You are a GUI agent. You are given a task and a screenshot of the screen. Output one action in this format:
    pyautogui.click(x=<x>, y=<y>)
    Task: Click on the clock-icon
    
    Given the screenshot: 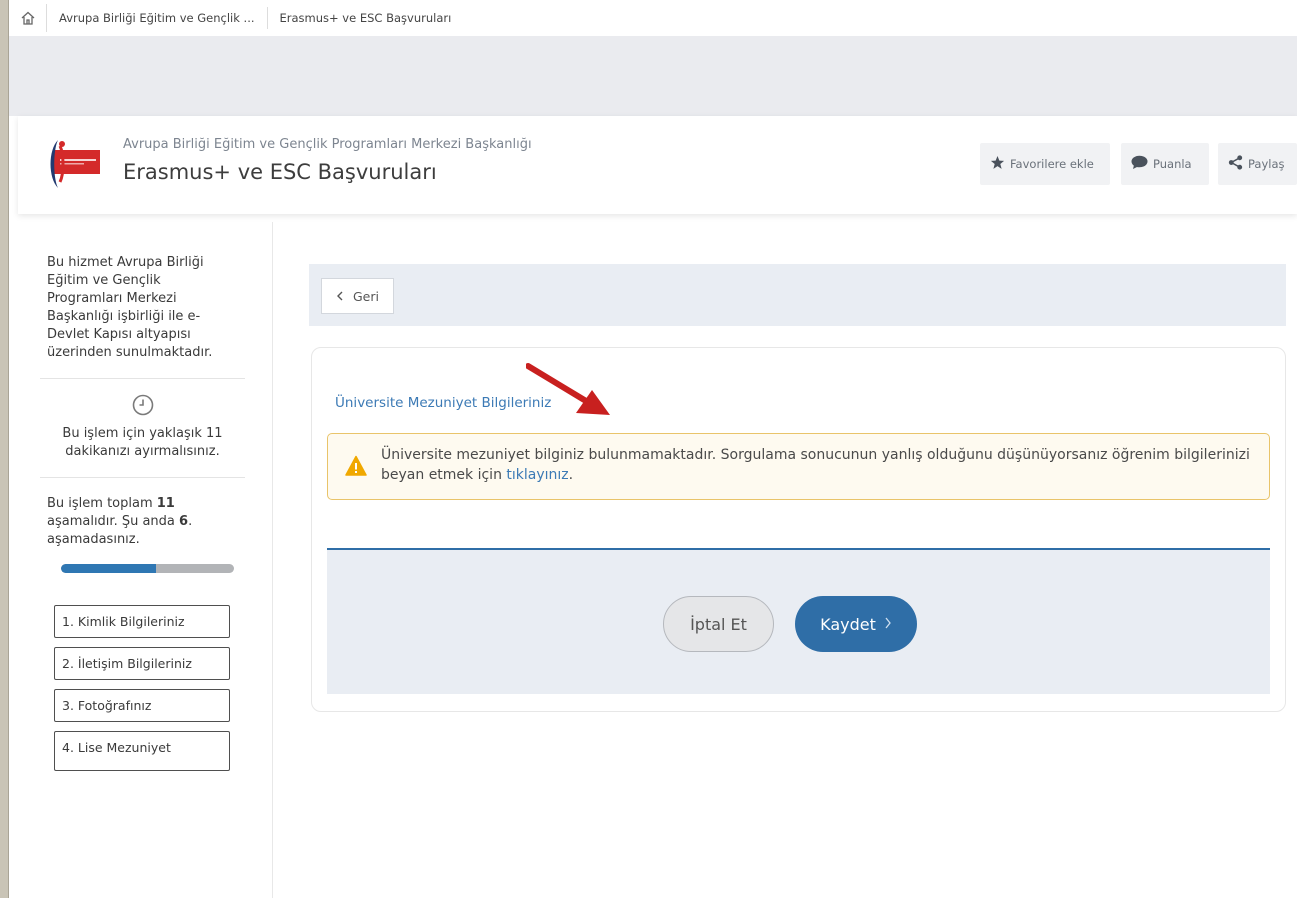 What is the action you would take?
    pyautogui.click(x=143, y=405)
    